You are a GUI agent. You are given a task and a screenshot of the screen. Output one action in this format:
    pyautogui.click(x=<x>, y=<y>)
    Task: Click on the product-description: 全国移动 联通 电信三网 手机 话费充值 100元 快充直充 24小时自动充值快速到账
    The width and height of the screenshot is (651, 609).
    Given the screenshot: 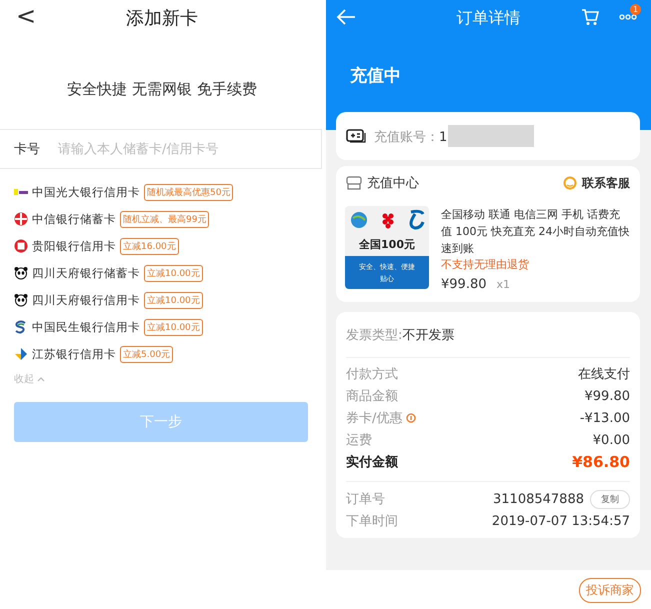 What is the action you would take?
    pyautogui.click(x=535, y=232)
    